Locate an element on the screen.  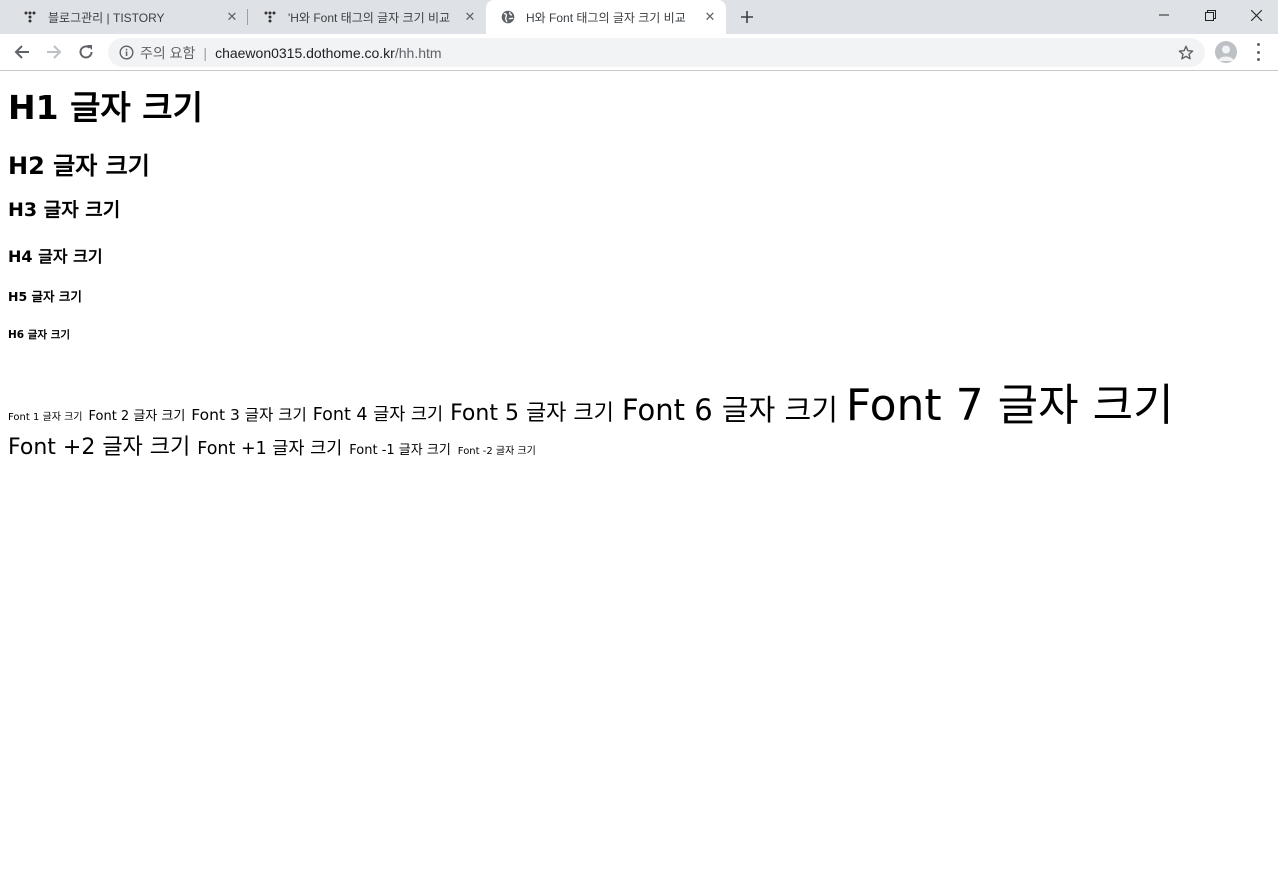
url-path: /hh.htm is located at coordinates (418, 52).